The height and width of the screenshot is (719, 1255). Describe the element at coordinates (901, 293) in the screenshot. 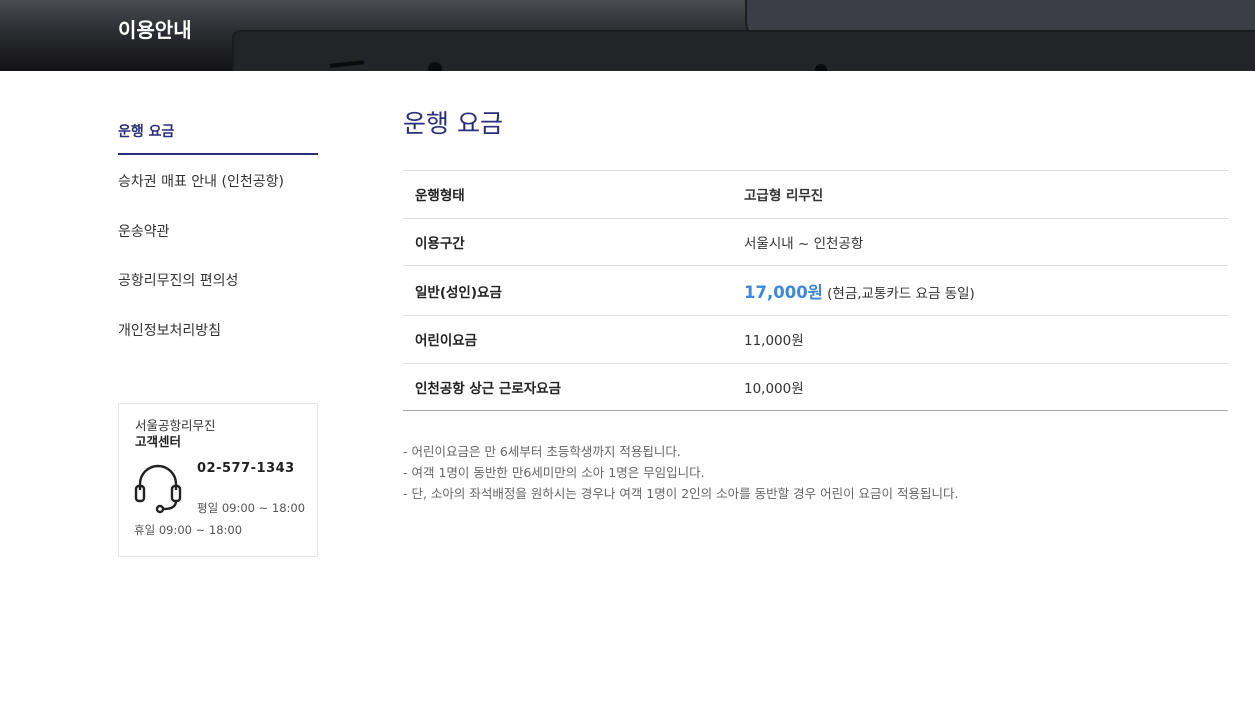

I see `adult-fare-note: (현금,교통카드 요금 동일)` at that location.